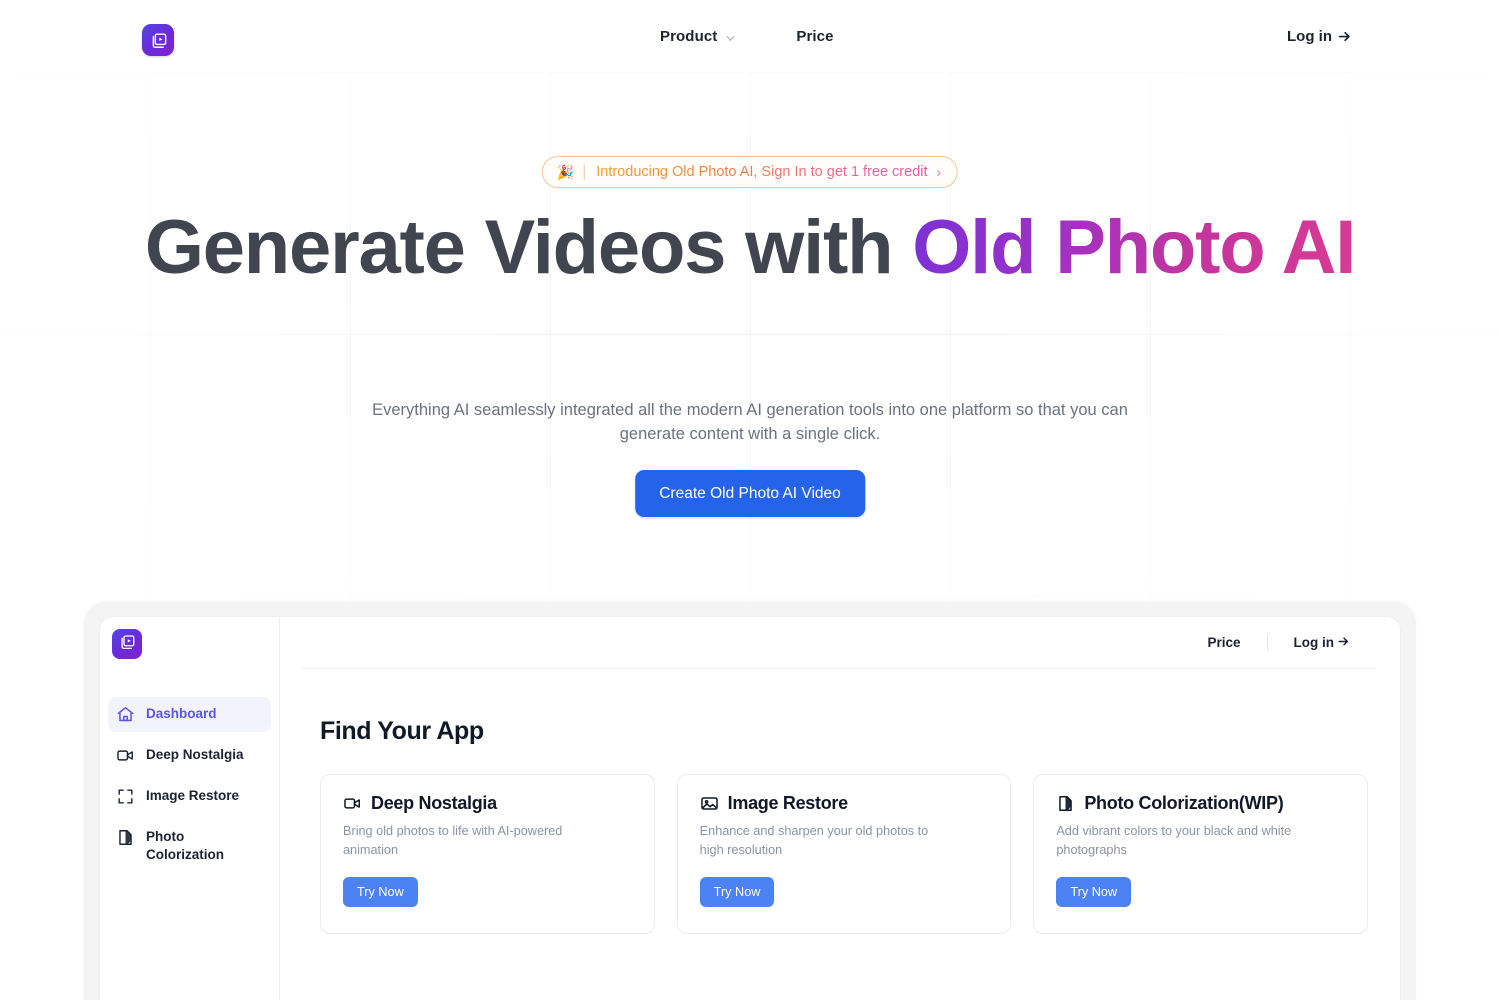  What do you see at coordinates (402, 731) in the screenshot?
I see `section-title: Find Your App` at bounding box center [402, 731].